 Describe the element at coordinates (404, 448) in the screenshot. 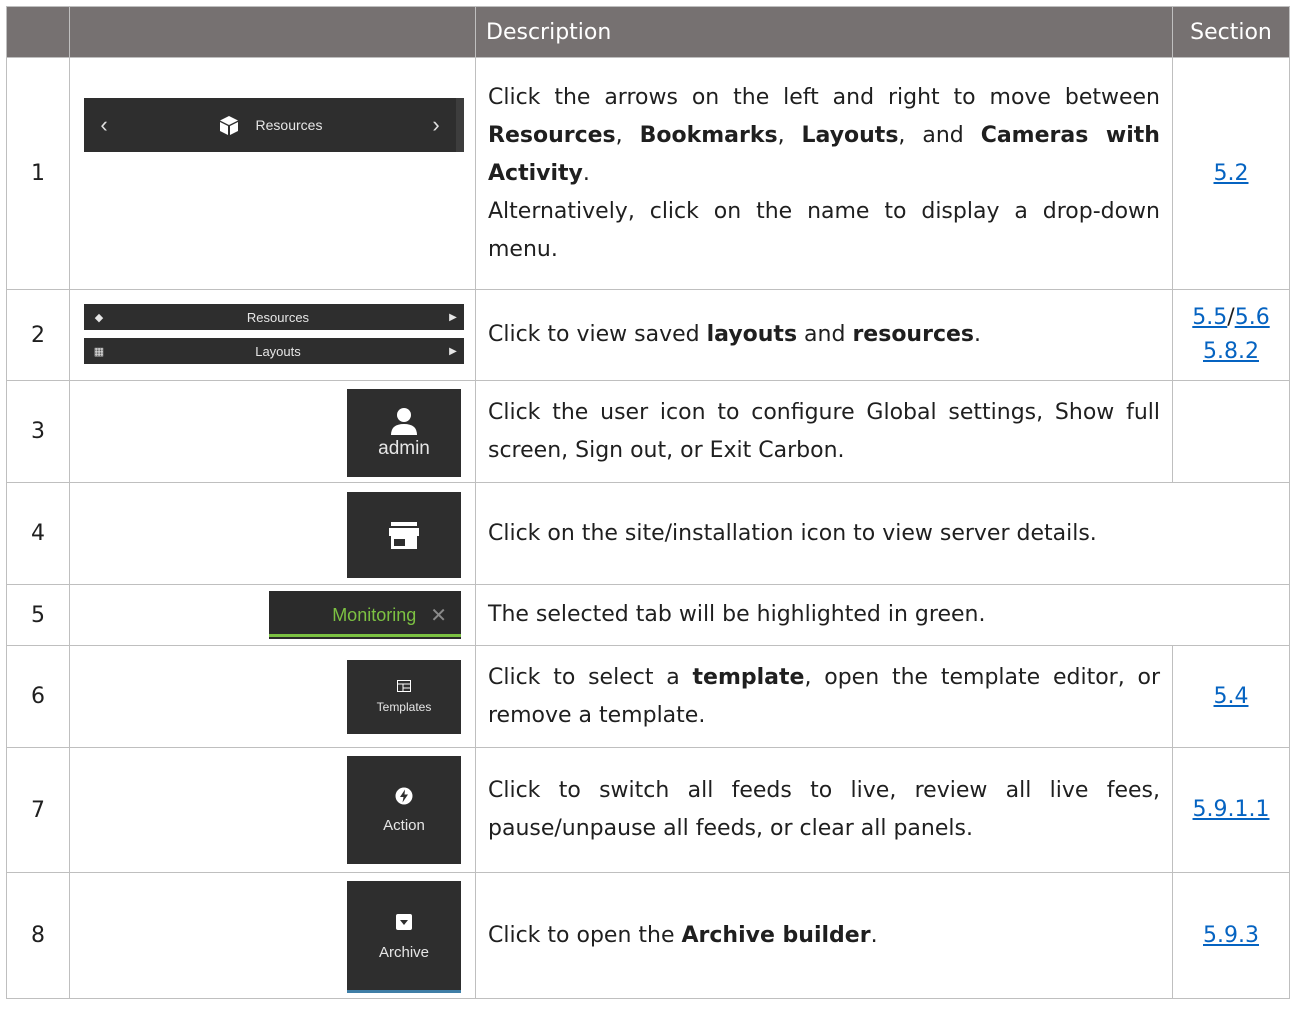

I see `user-label: admin` at that location.